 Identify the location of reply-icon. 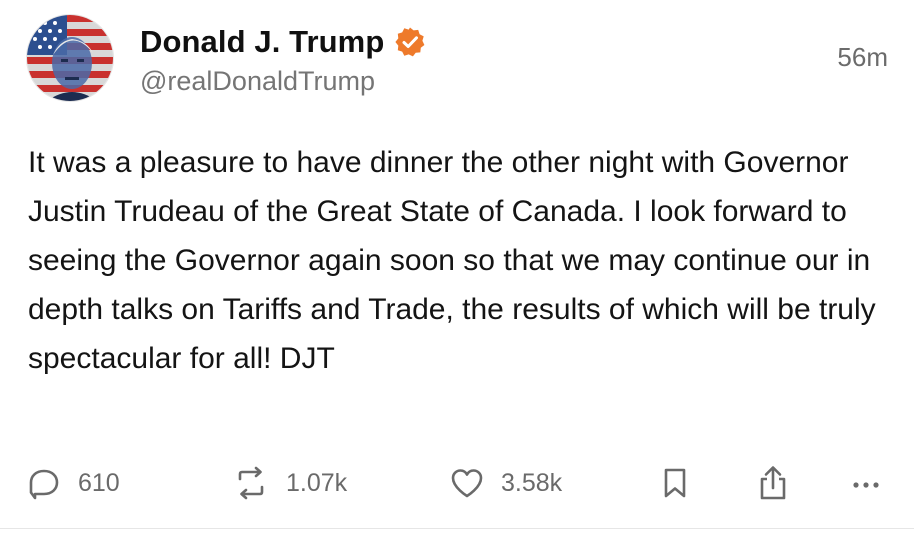
(44, 484).